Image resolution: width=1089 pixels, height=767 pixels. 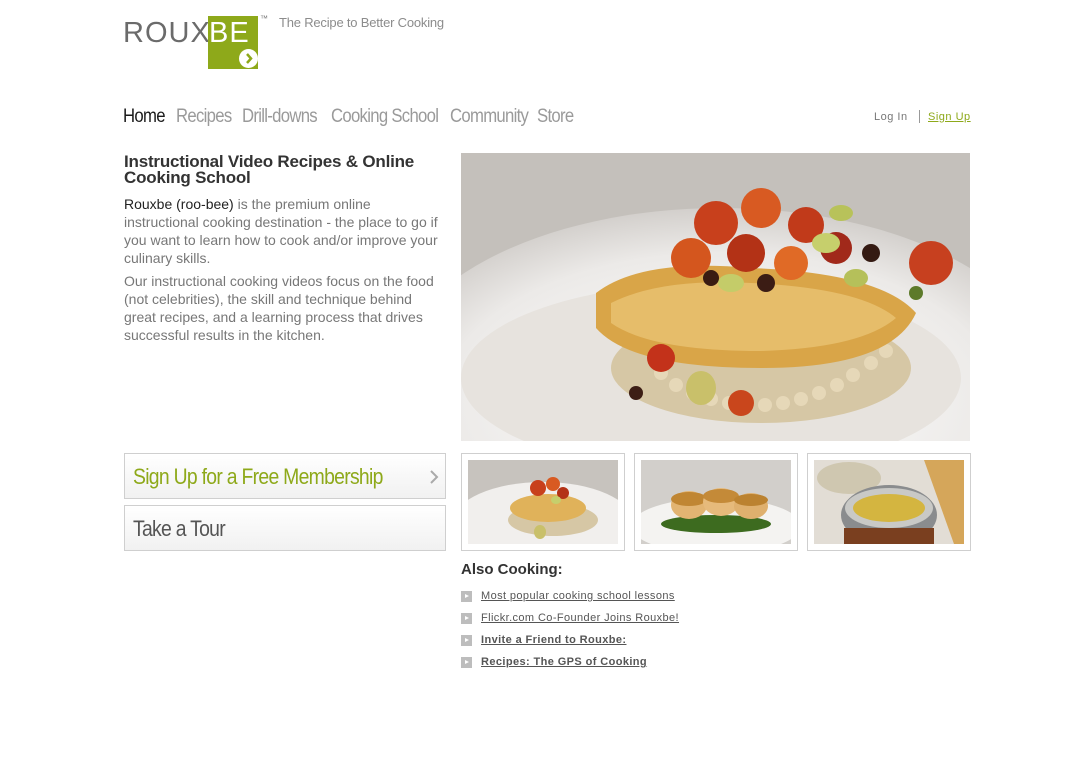 I want to click on nav-home: Home, so click(x=144, y=117).